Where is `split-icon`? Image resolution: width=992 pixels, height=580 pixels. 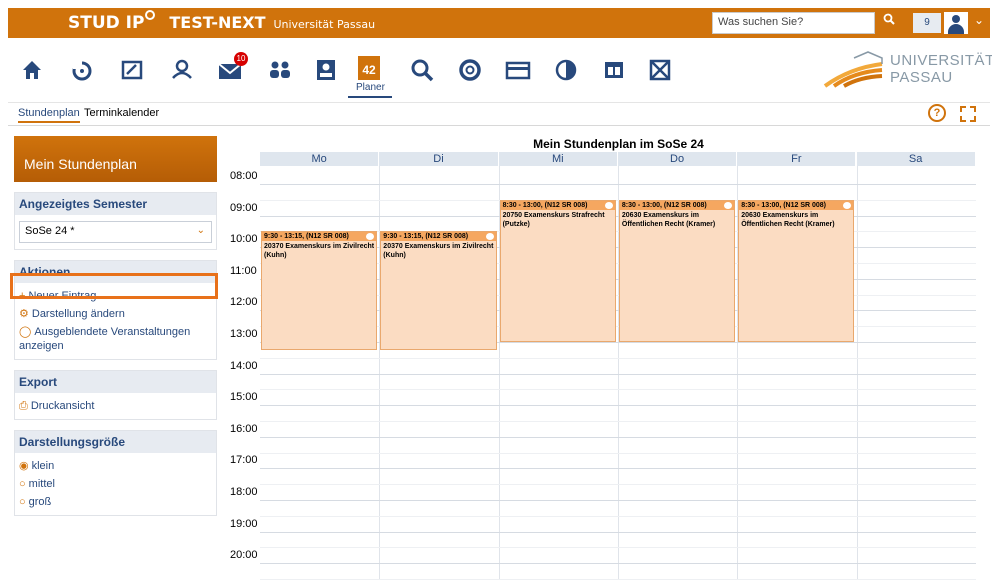
split-icon is located at coordinates (614, 74).